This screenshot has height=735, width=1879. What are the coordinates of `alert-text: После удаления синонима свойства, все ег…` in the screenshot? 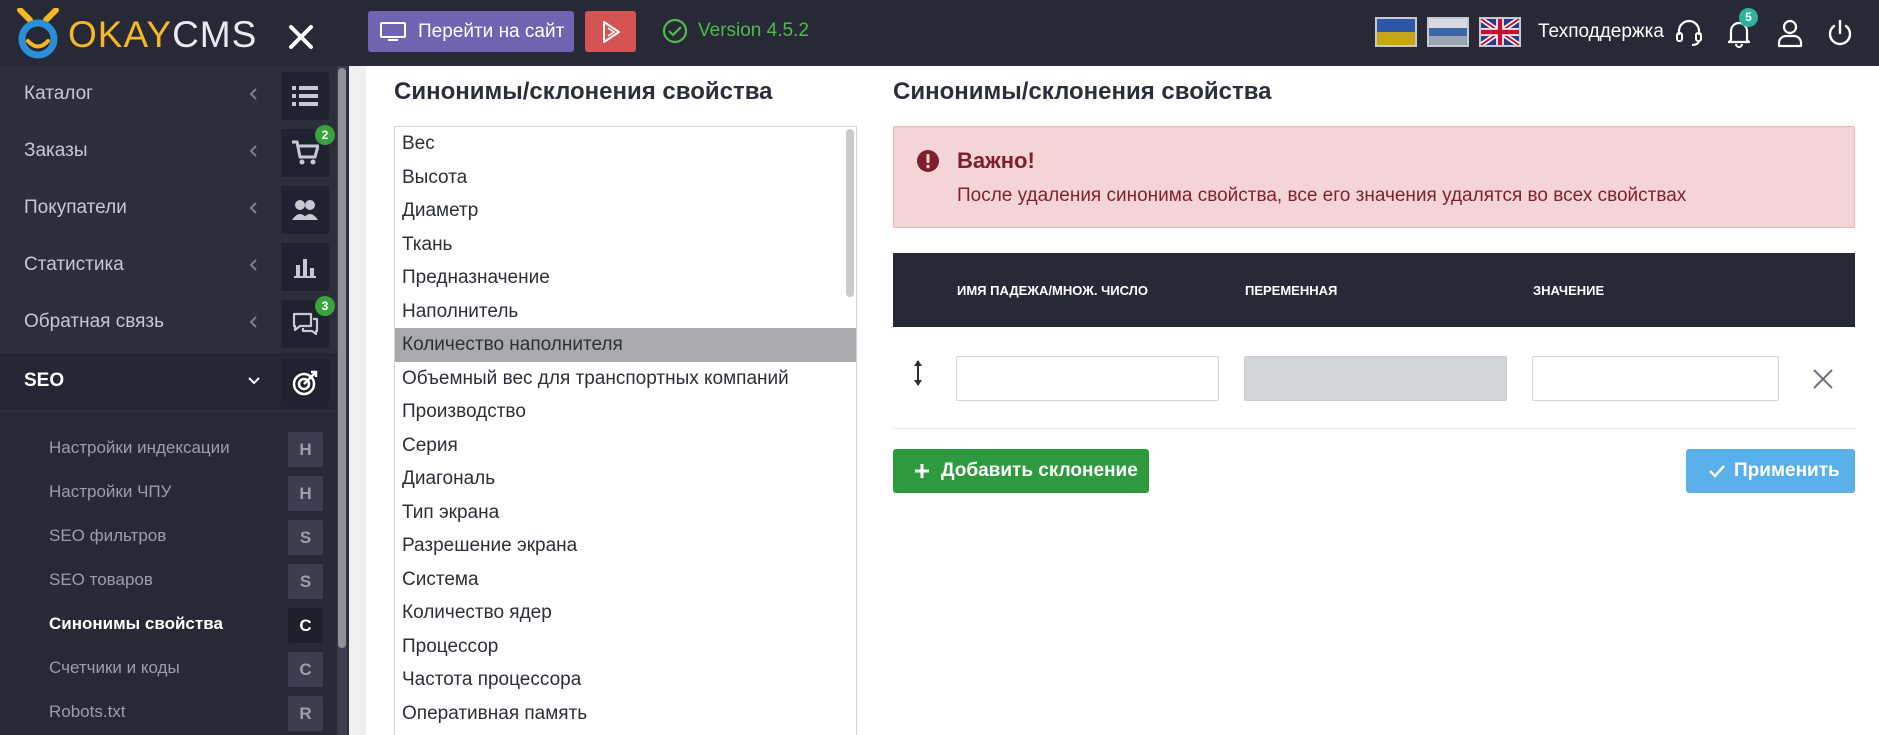 It's located at (1322, 195).